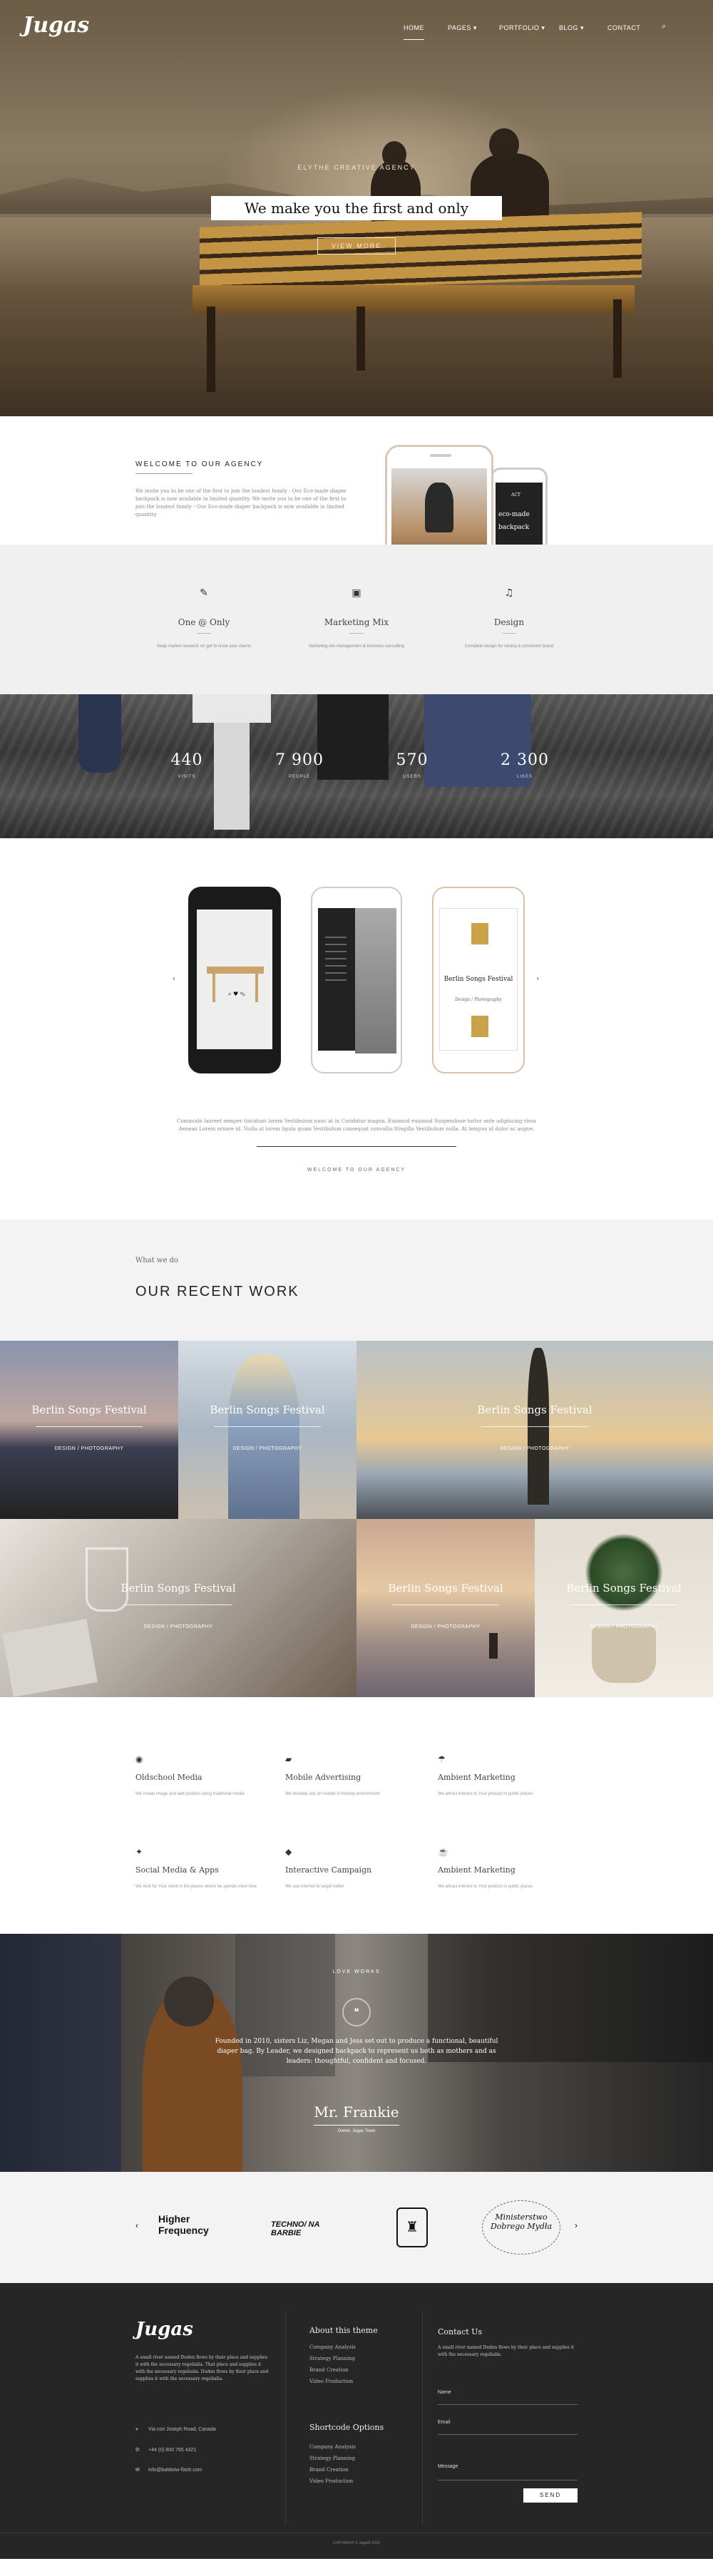 This screenshot has height=2576, width=713. What do you see at coordinates (508, 2434) in the screenshot?
I see `email-field` at bounding box center [508, 2434].